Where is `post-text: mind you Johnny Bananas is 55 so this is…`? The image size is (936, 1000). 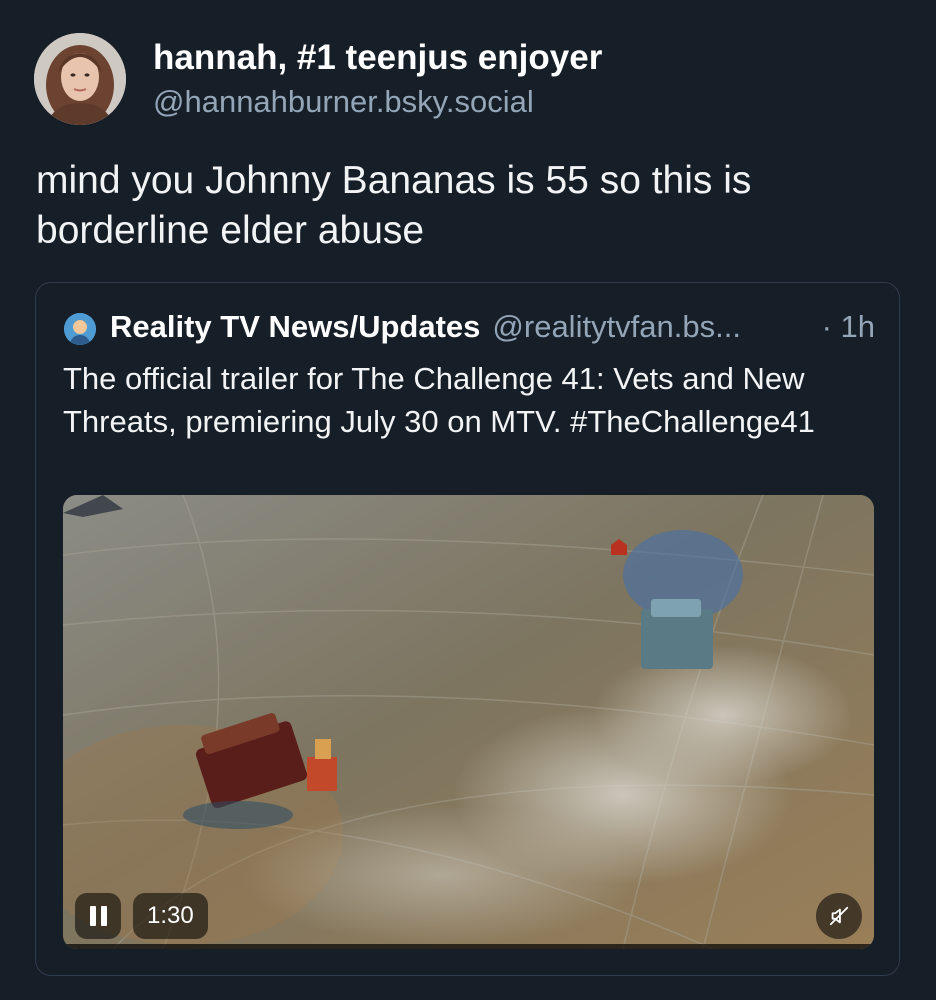 post-text: mind you Johnny Bananas is 55 so this is… is located at coordinates (394, 205).